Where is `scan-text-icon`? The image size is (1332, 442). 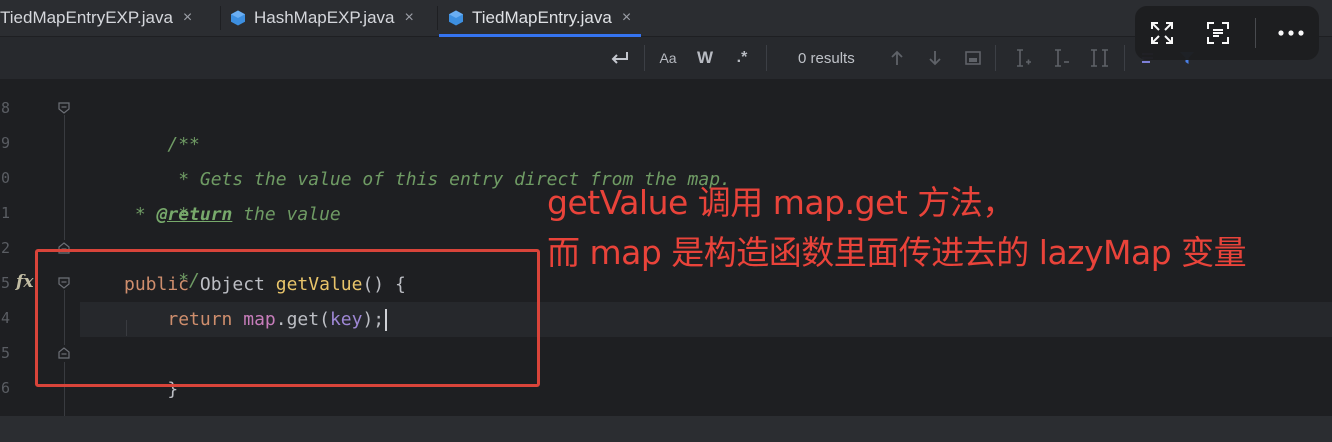
scan-text-icon is located at coordinates (1218, 33).